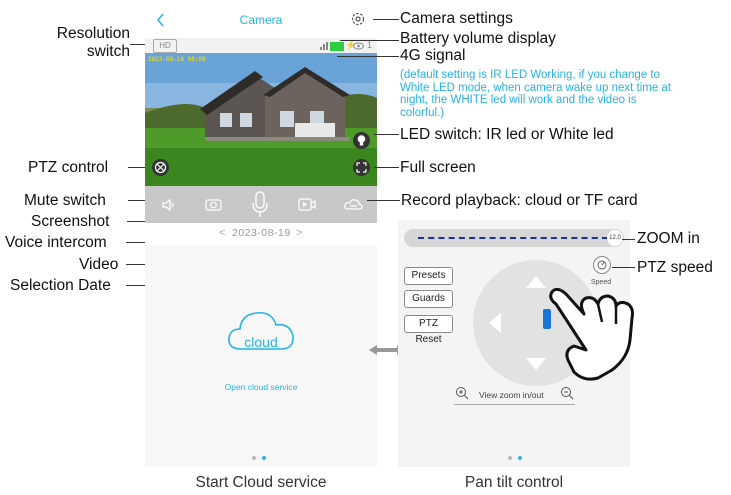  What do you see at coordinates (668, 238) in the screenshot?
I see `annotation-zoom-in: ZOOM in` at bounding box center [668, 238].